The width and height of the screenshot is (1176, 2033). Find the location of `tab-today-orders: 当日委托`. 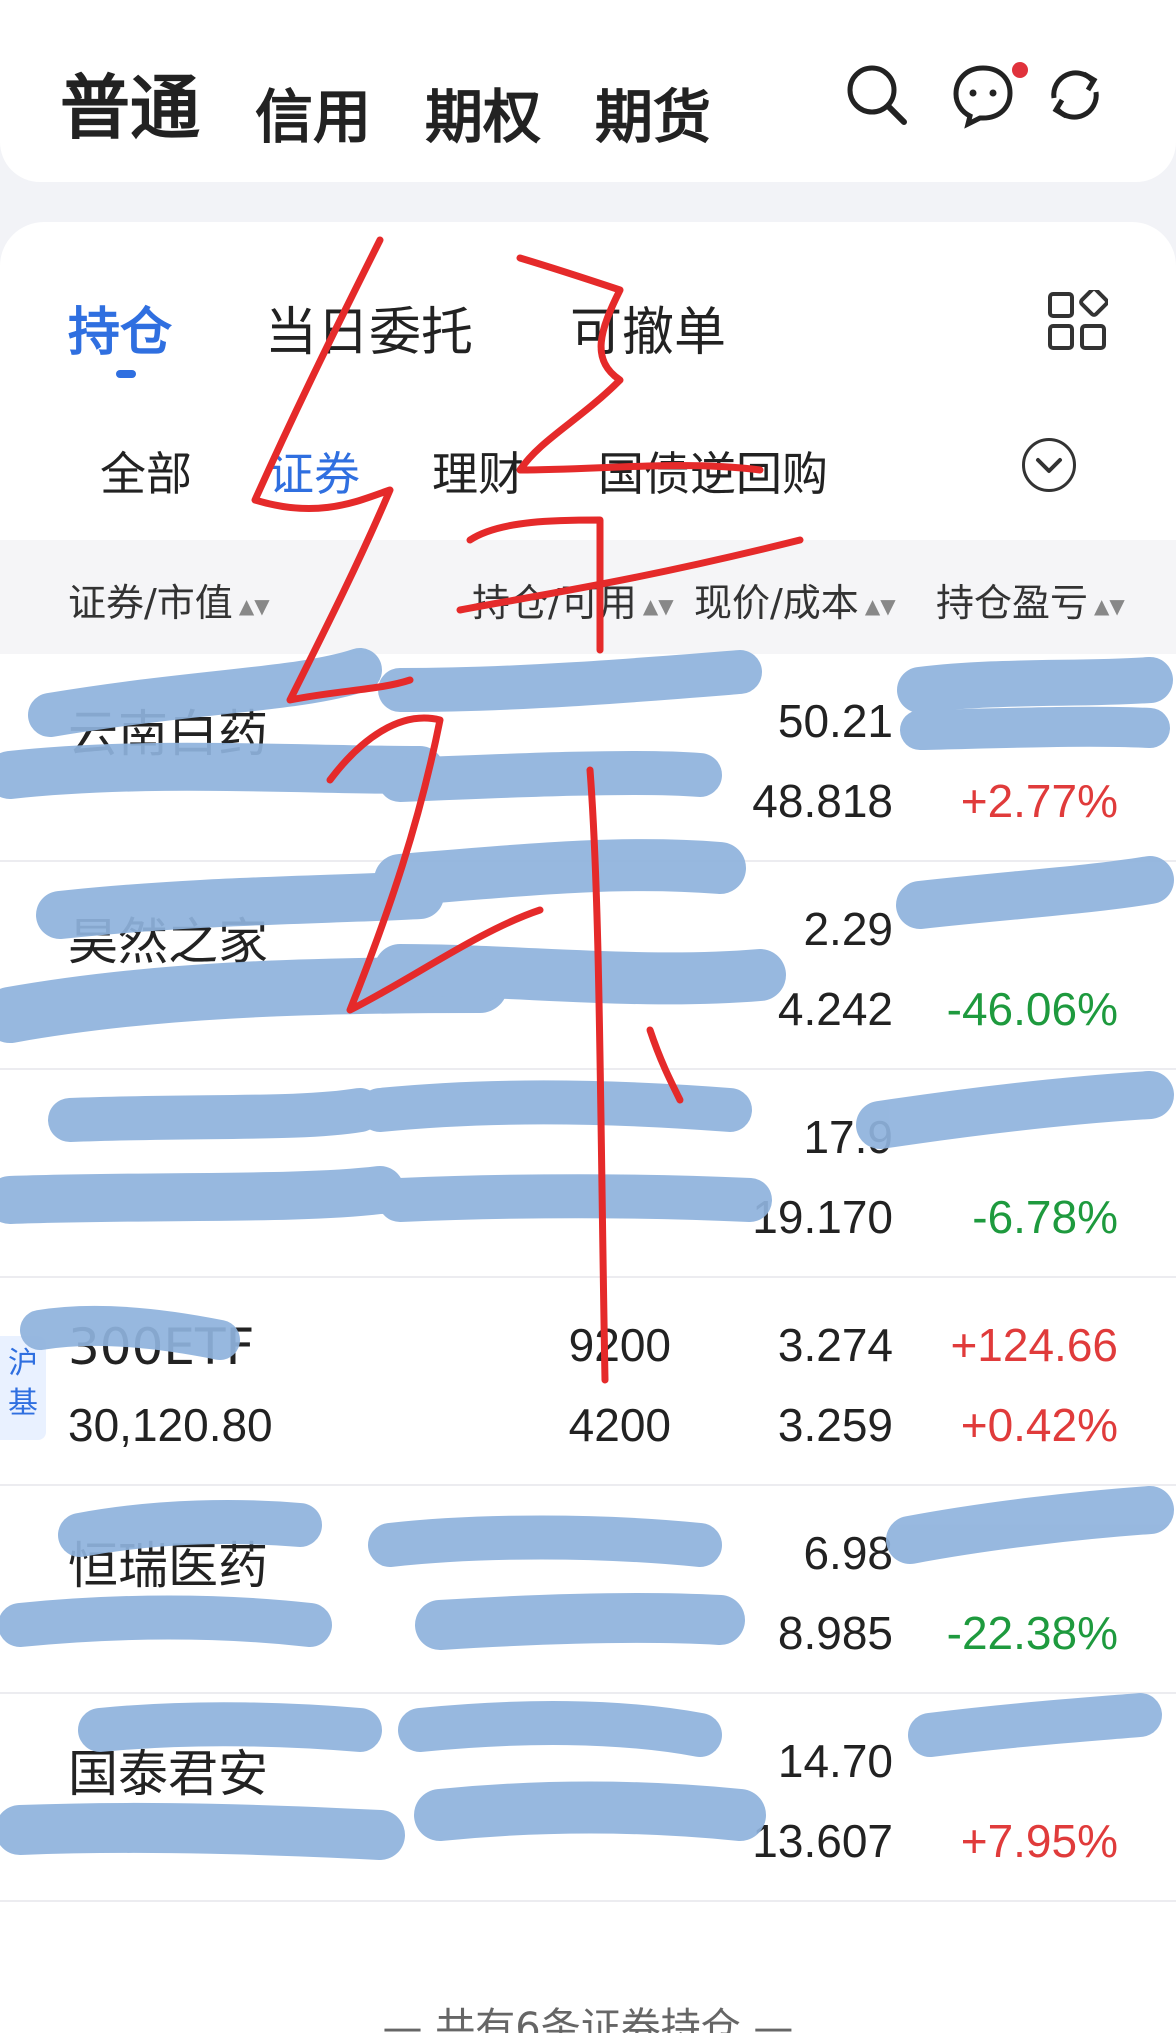

tab-today-orders: 当日委托 is located at coordinates (369, 327).